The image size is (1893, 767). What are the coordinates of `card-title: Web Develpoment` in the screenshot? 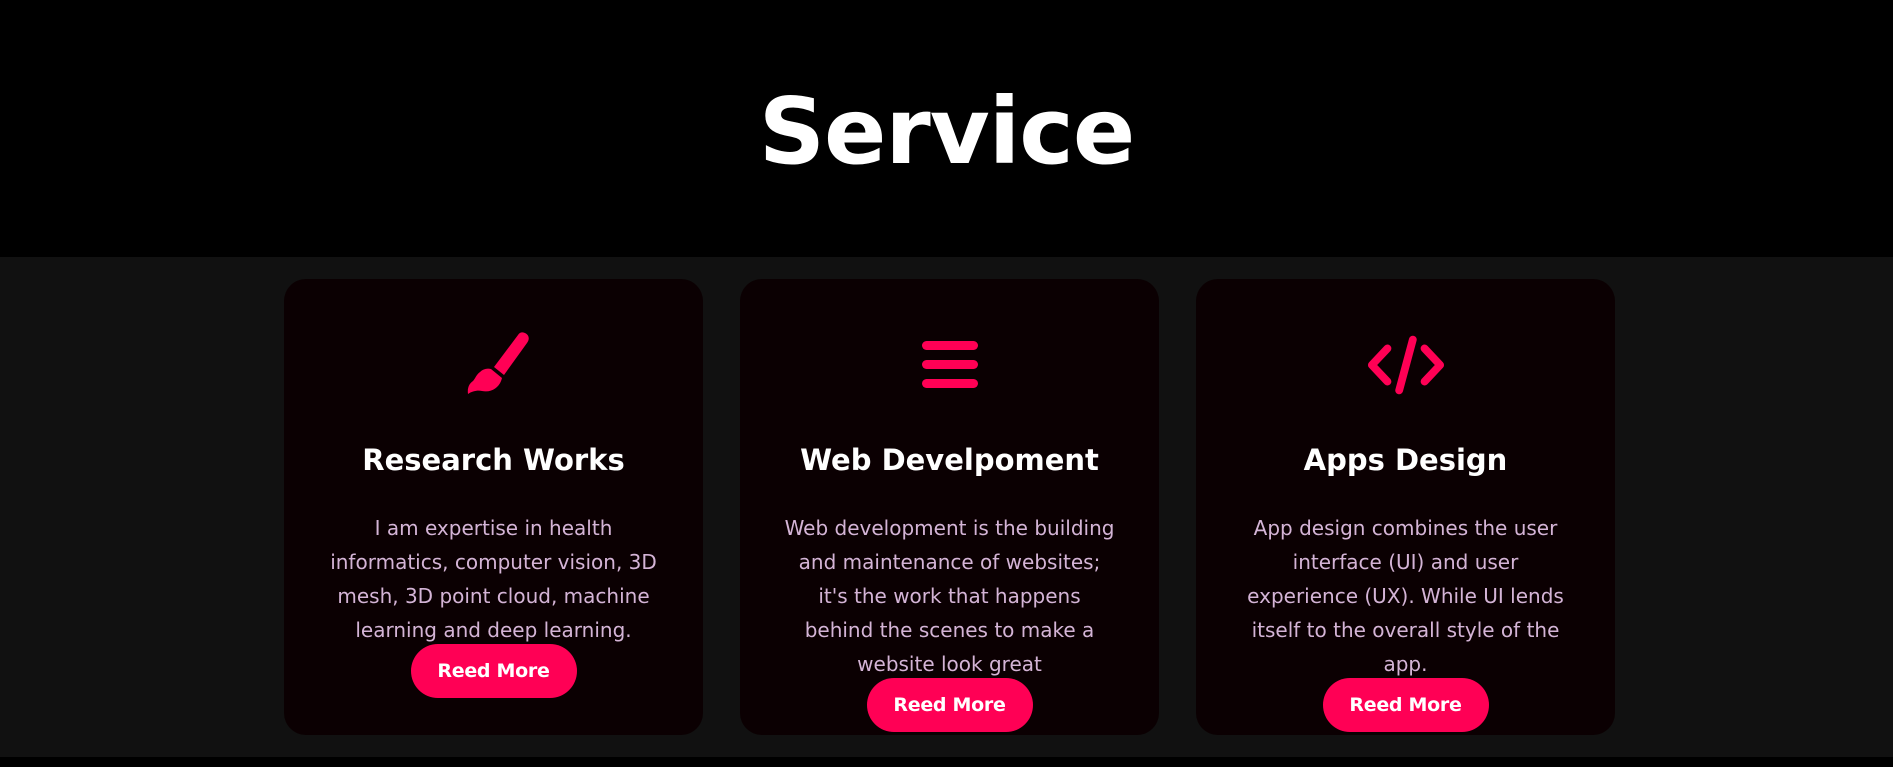 It's located at (949, 460).